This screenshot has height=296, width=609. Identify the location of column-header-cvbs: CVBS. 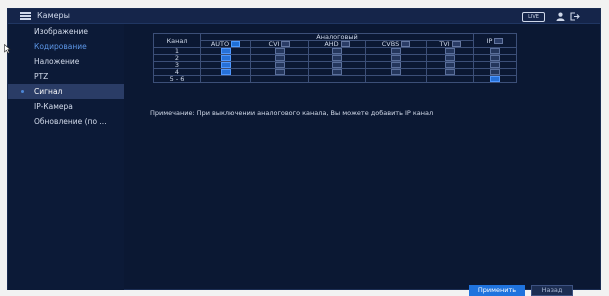
(390, 44).